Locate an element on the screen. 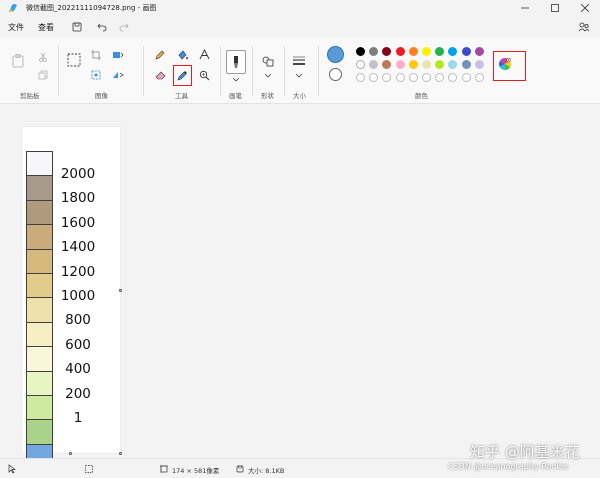  cut-button is located at coordinates (43, 57).